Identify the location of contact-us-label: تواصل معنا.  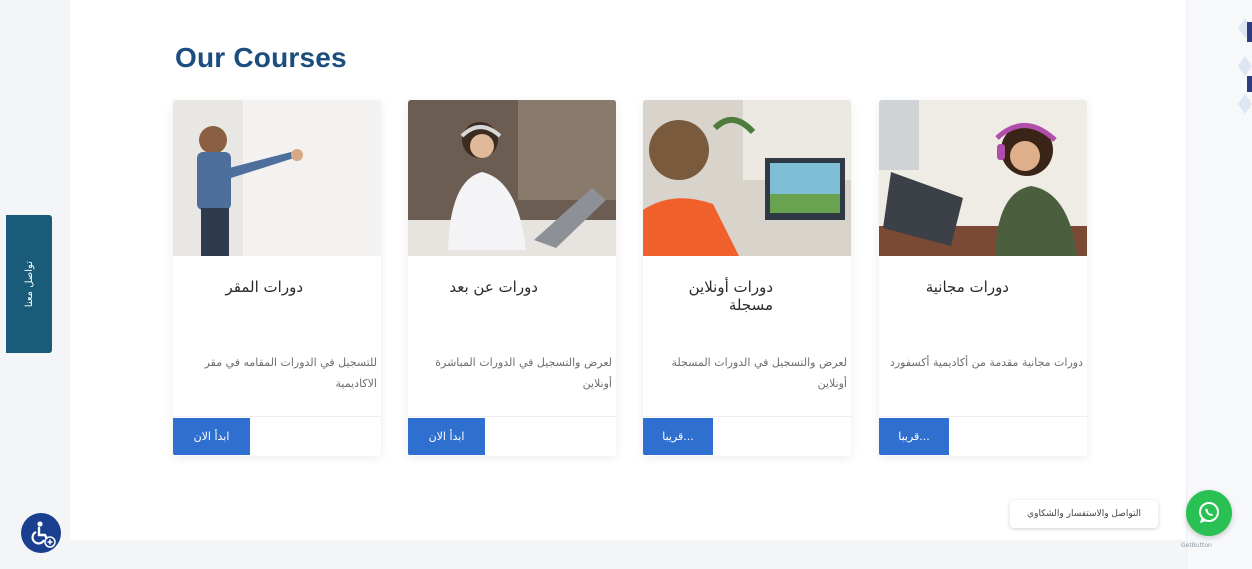
(29, 284).